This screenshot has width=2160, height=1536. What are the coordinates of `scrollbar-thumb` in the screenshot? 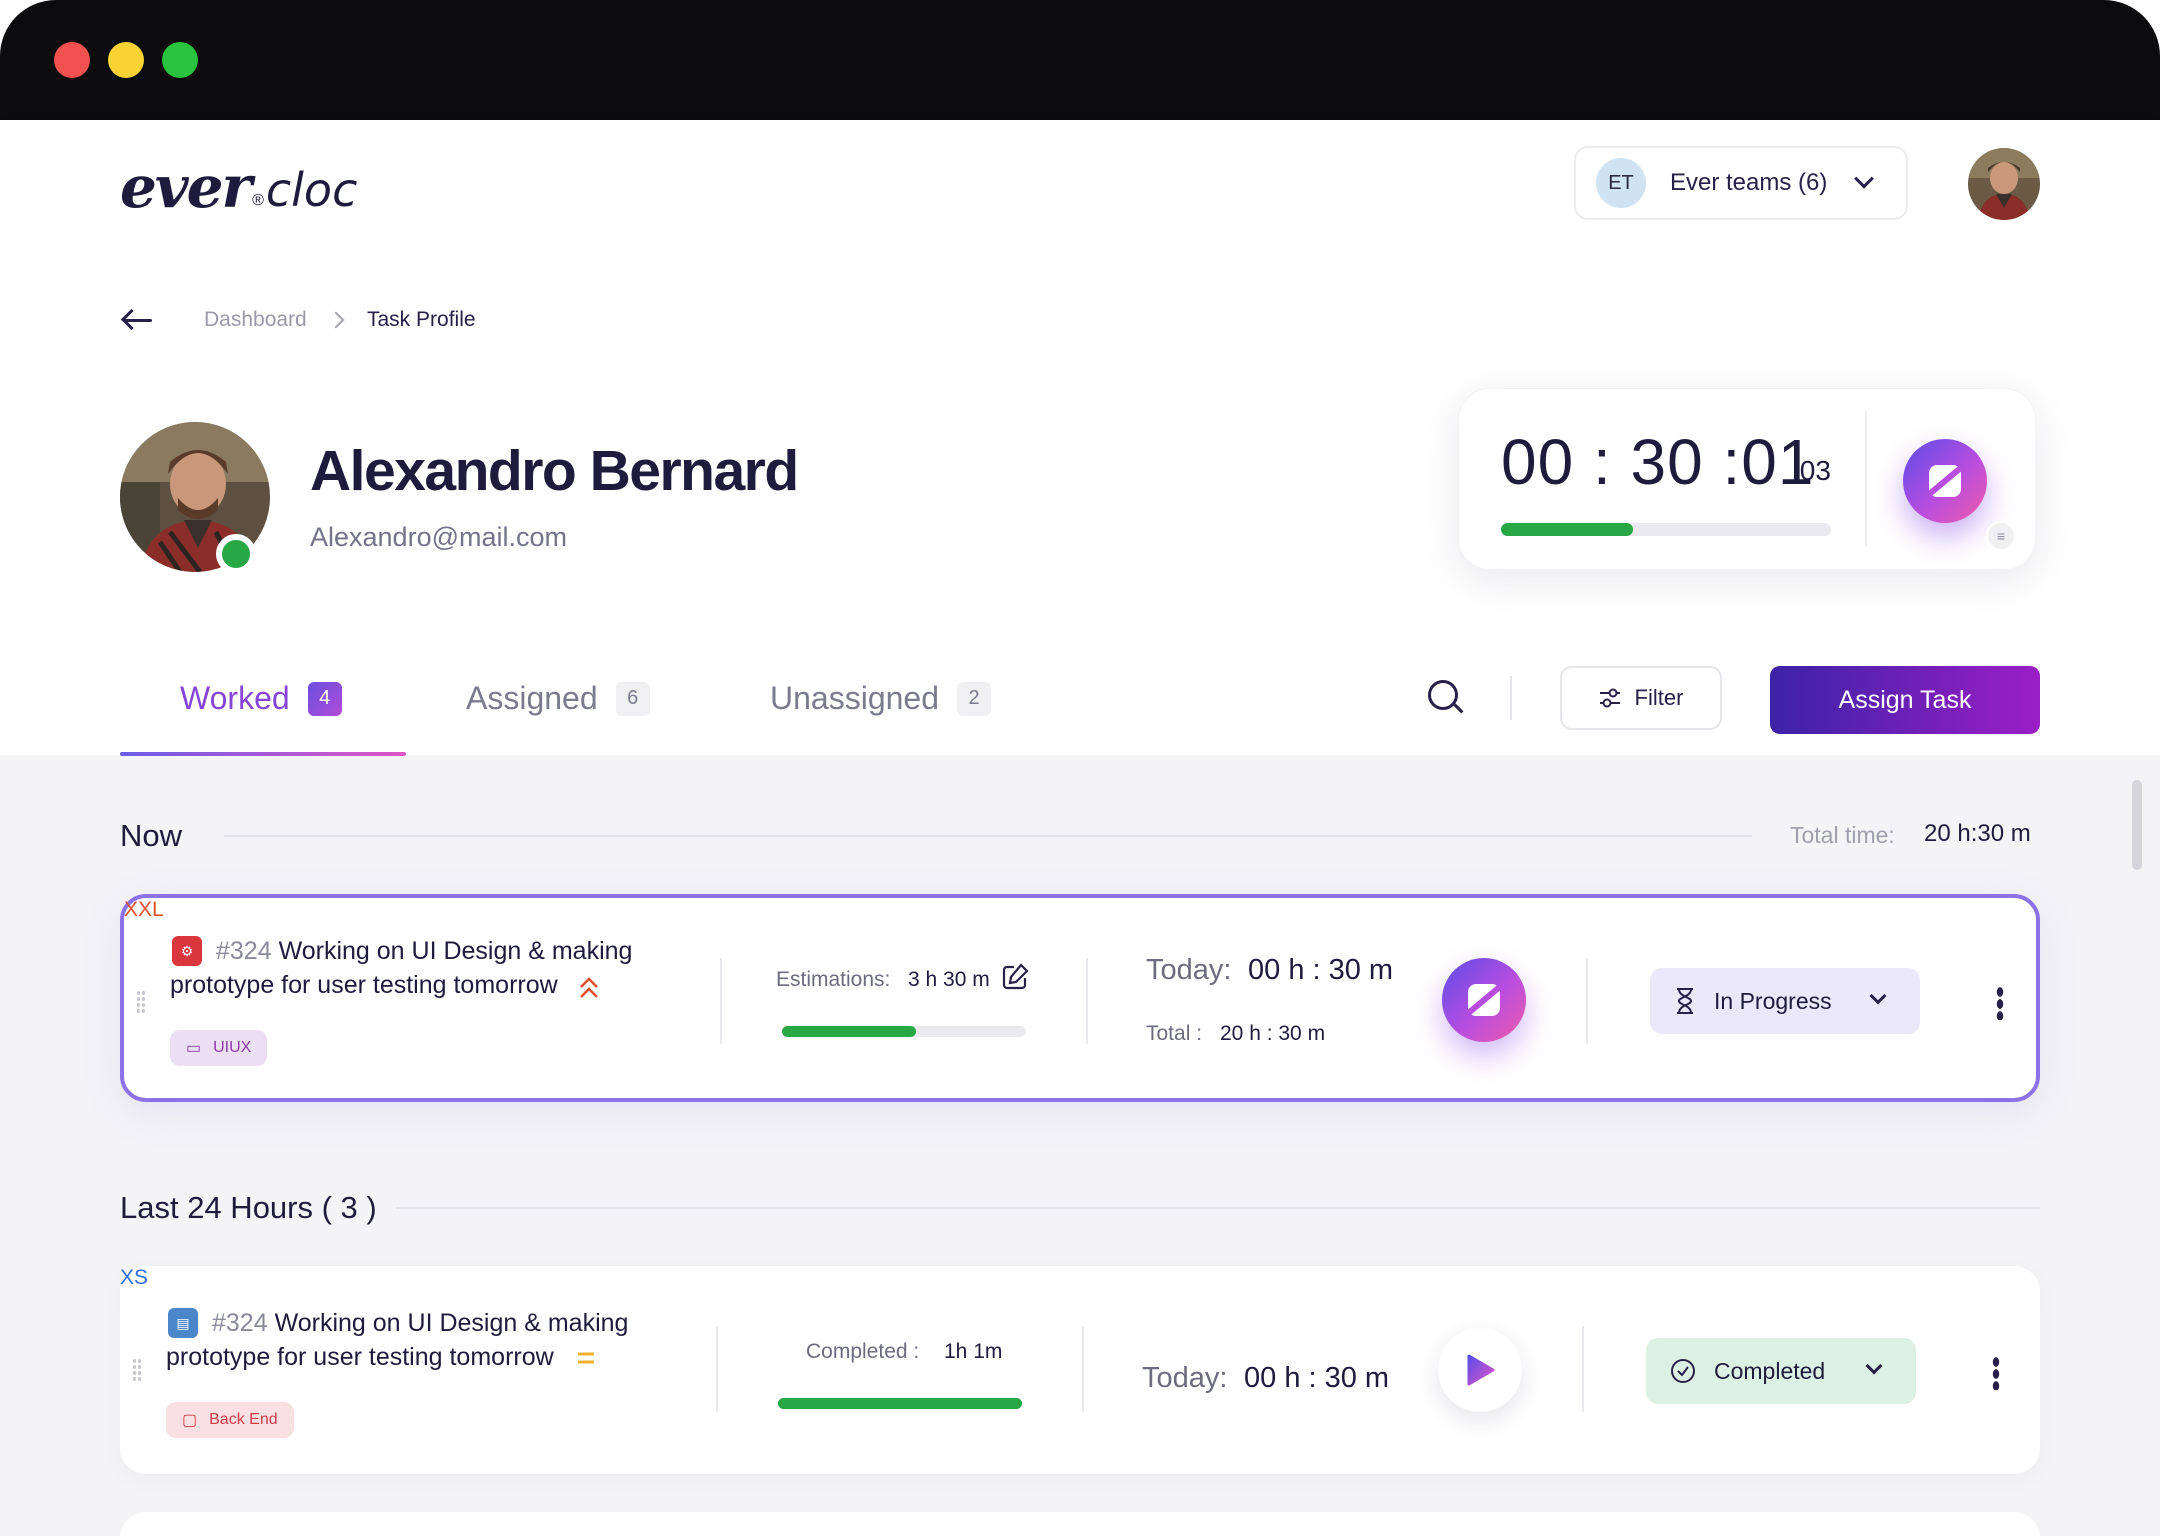 It's located at (2137, 825).